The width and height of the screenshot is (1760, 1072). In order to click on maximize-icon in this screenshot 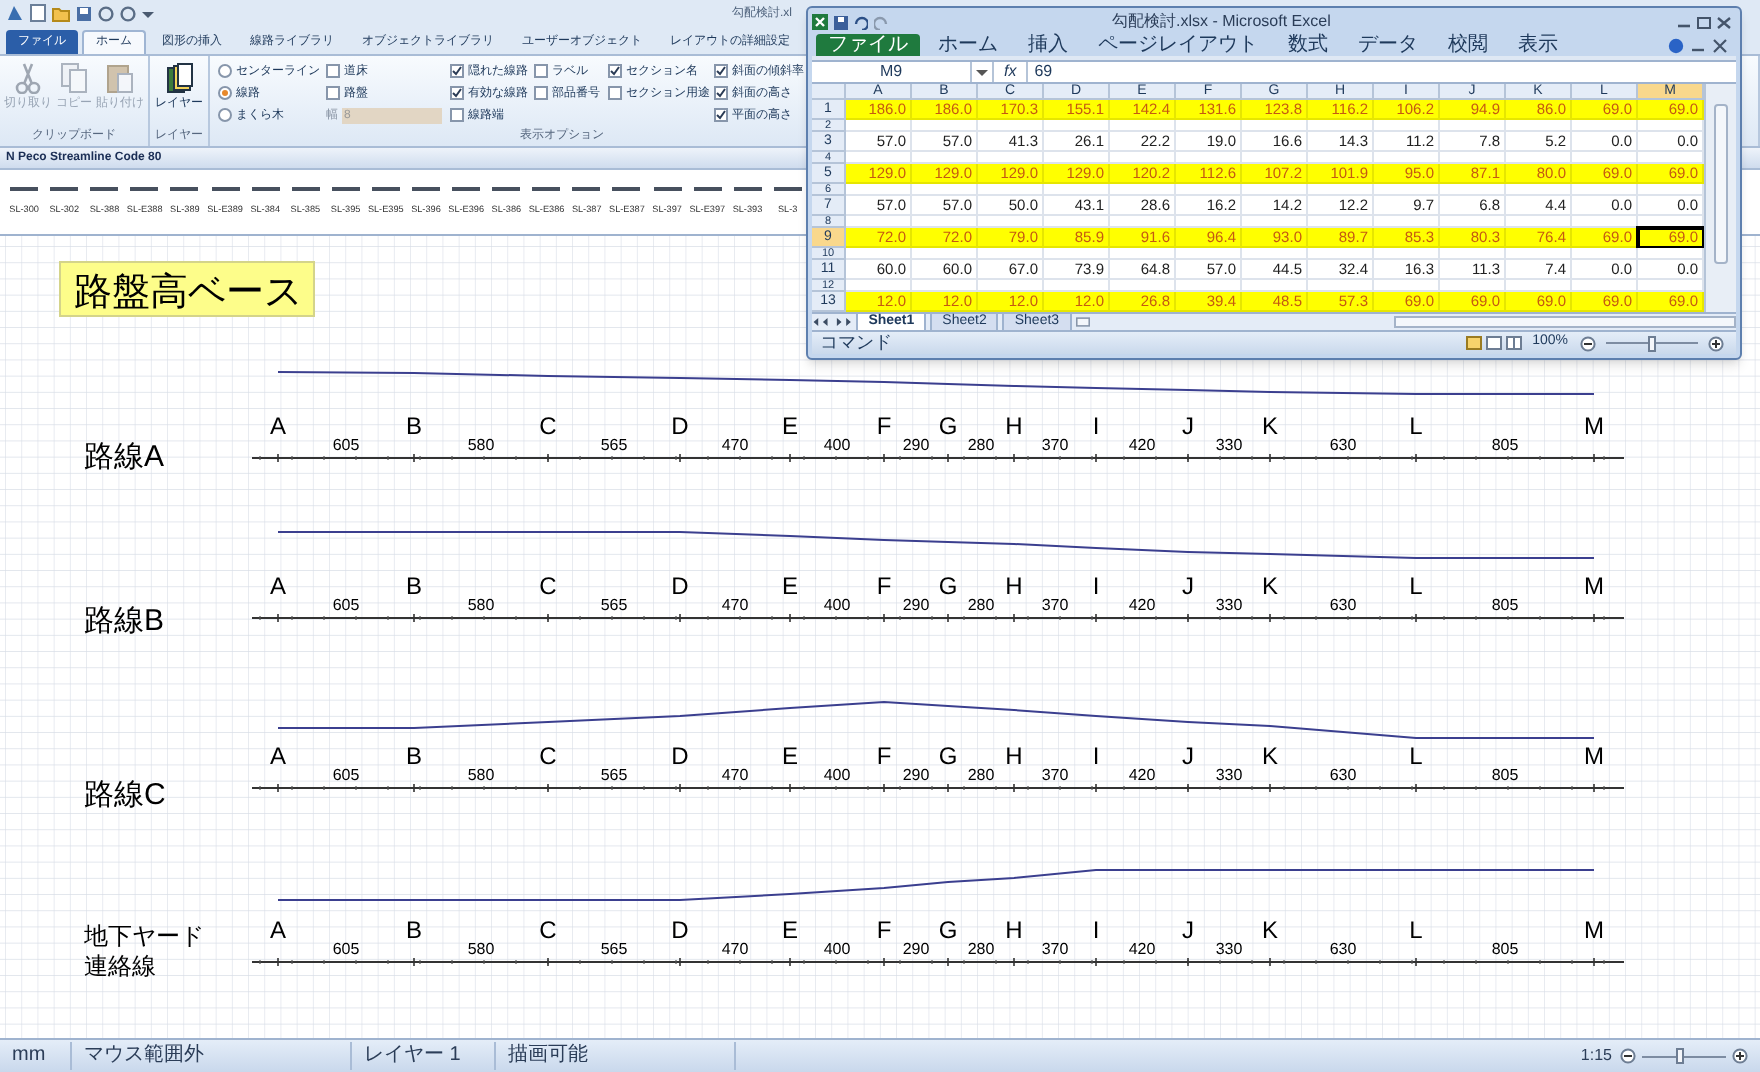, I will do `click(1704, 22)`.